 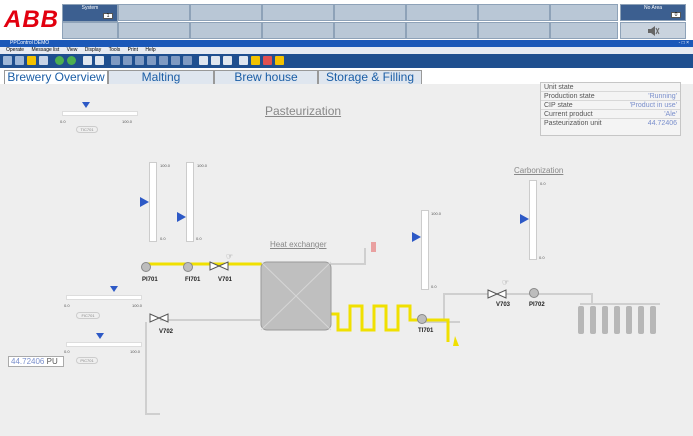 I want to click on menu-operate: Operate, so click(x=15, y=50).